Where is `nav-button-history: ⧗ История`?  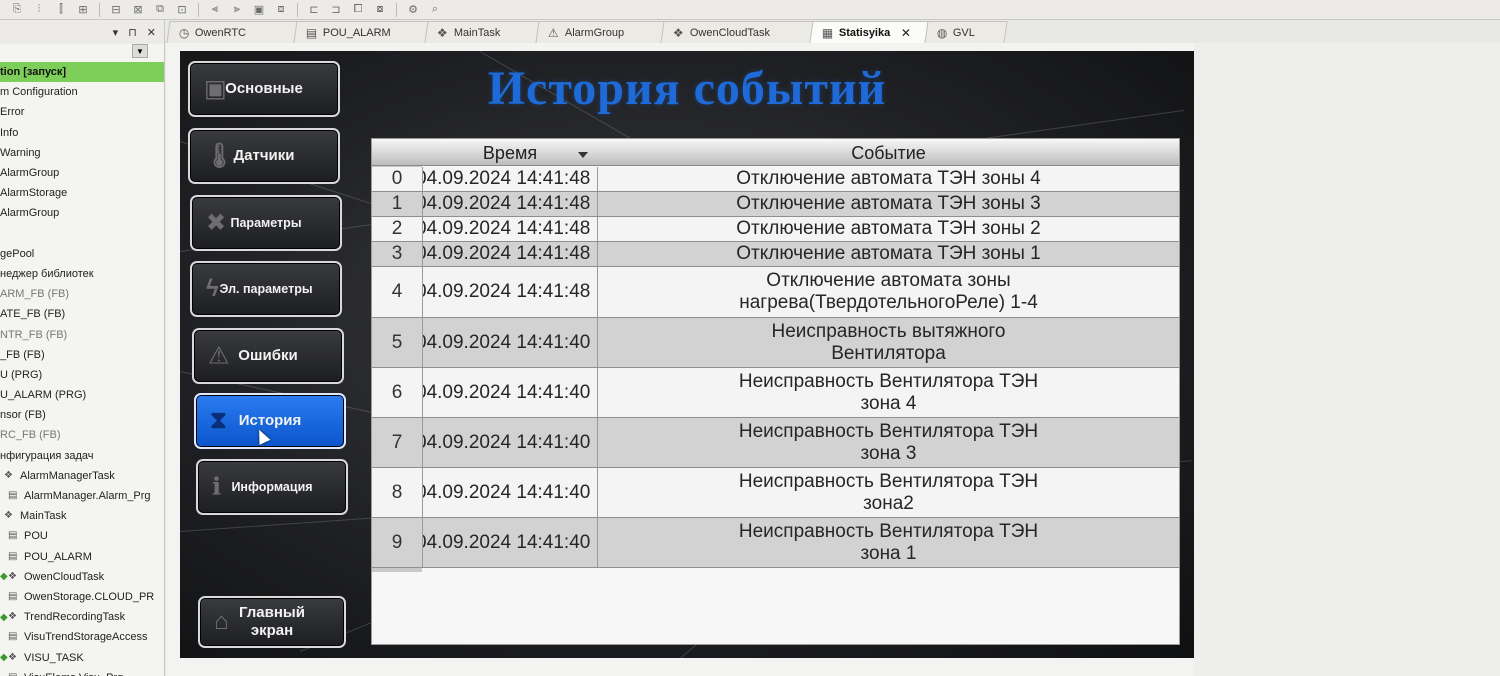
nav-button-history: ⧗ История is located at coordinates (270, 421).